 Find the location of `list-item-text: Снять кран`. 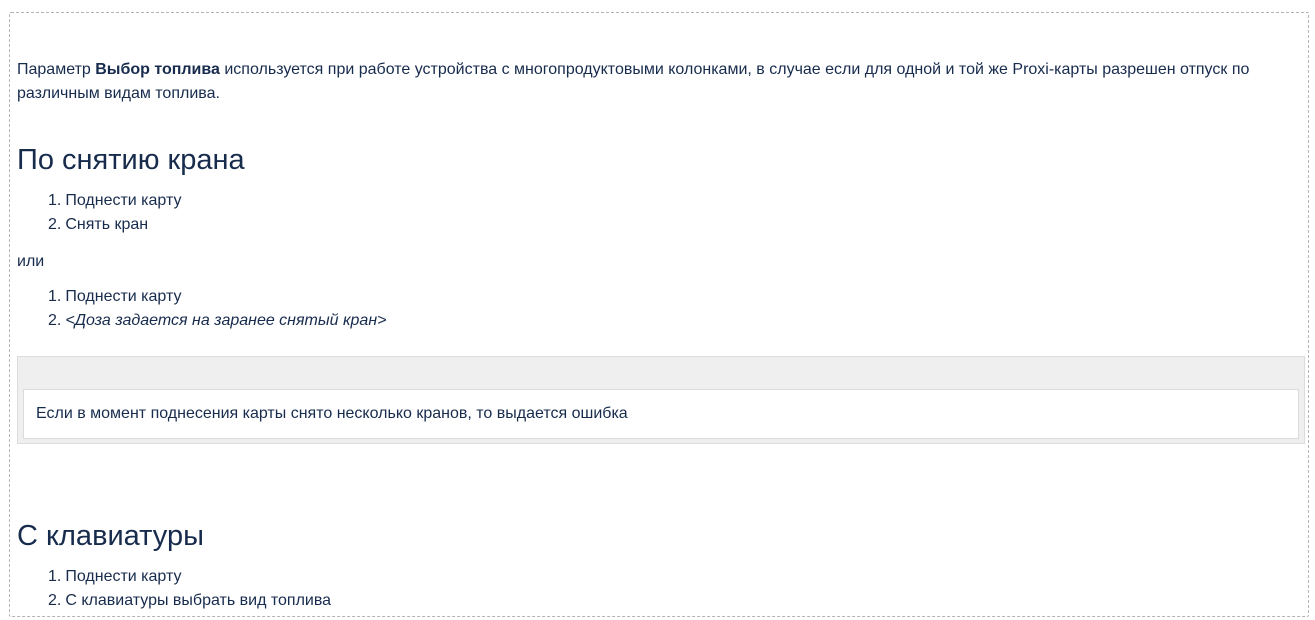

list-item-text: Снять кран is located at coordinates (107, 224).